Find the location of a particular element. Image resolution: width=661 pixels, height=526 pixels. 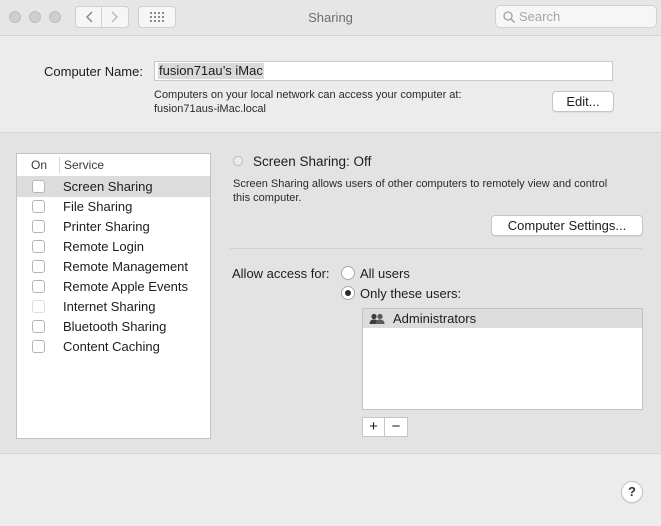

service-row-remote-management: Remote Management is located at coordinates (113, 267).